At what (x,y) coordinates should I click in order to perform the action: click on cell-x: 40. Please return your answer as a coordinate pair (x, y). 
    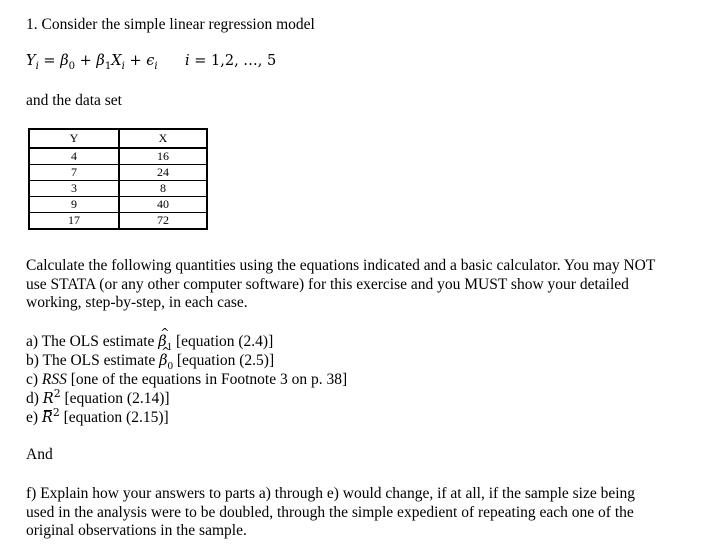
    Looking at the image, I should click on (163, 204).